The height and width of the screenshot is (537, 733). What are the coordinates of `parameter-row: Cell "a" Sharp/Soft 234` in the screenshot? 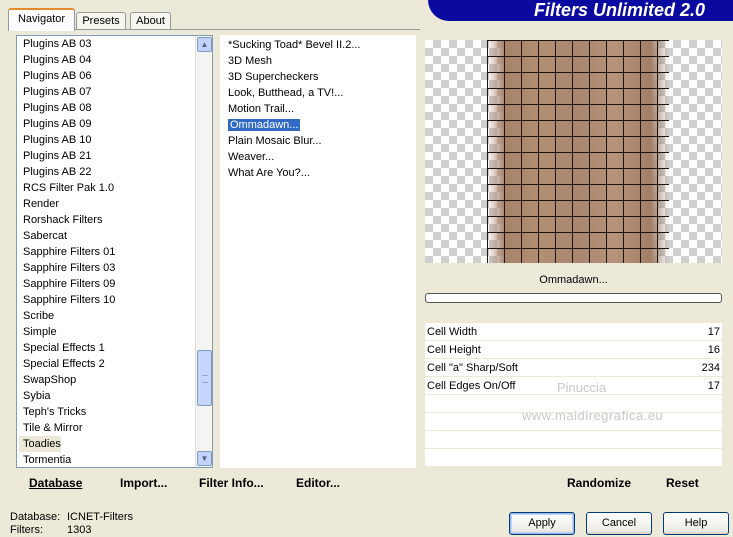 It's located at (573, 368).